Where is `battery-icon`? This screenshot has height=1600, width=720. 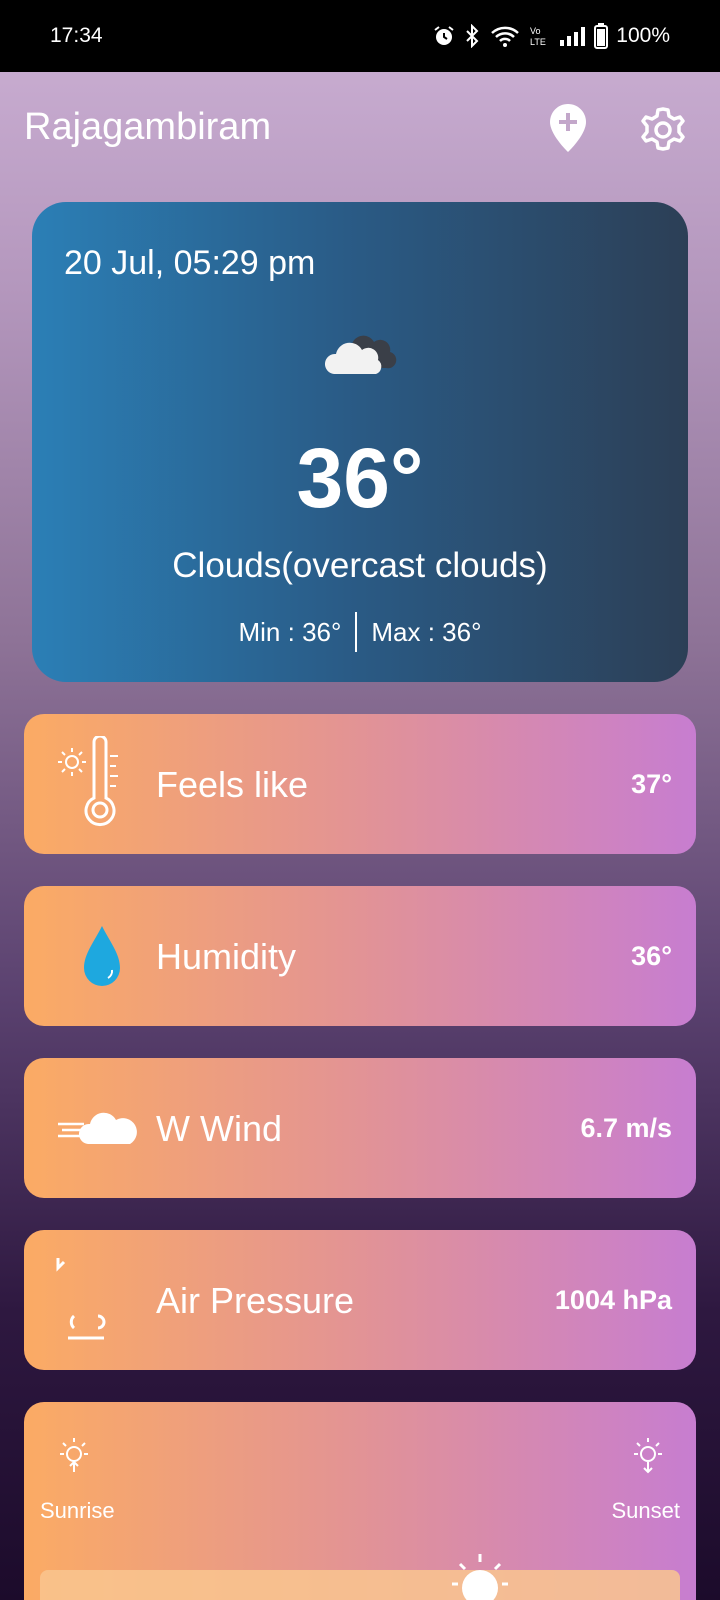
battery-icon is located at coordinates (601, 36).